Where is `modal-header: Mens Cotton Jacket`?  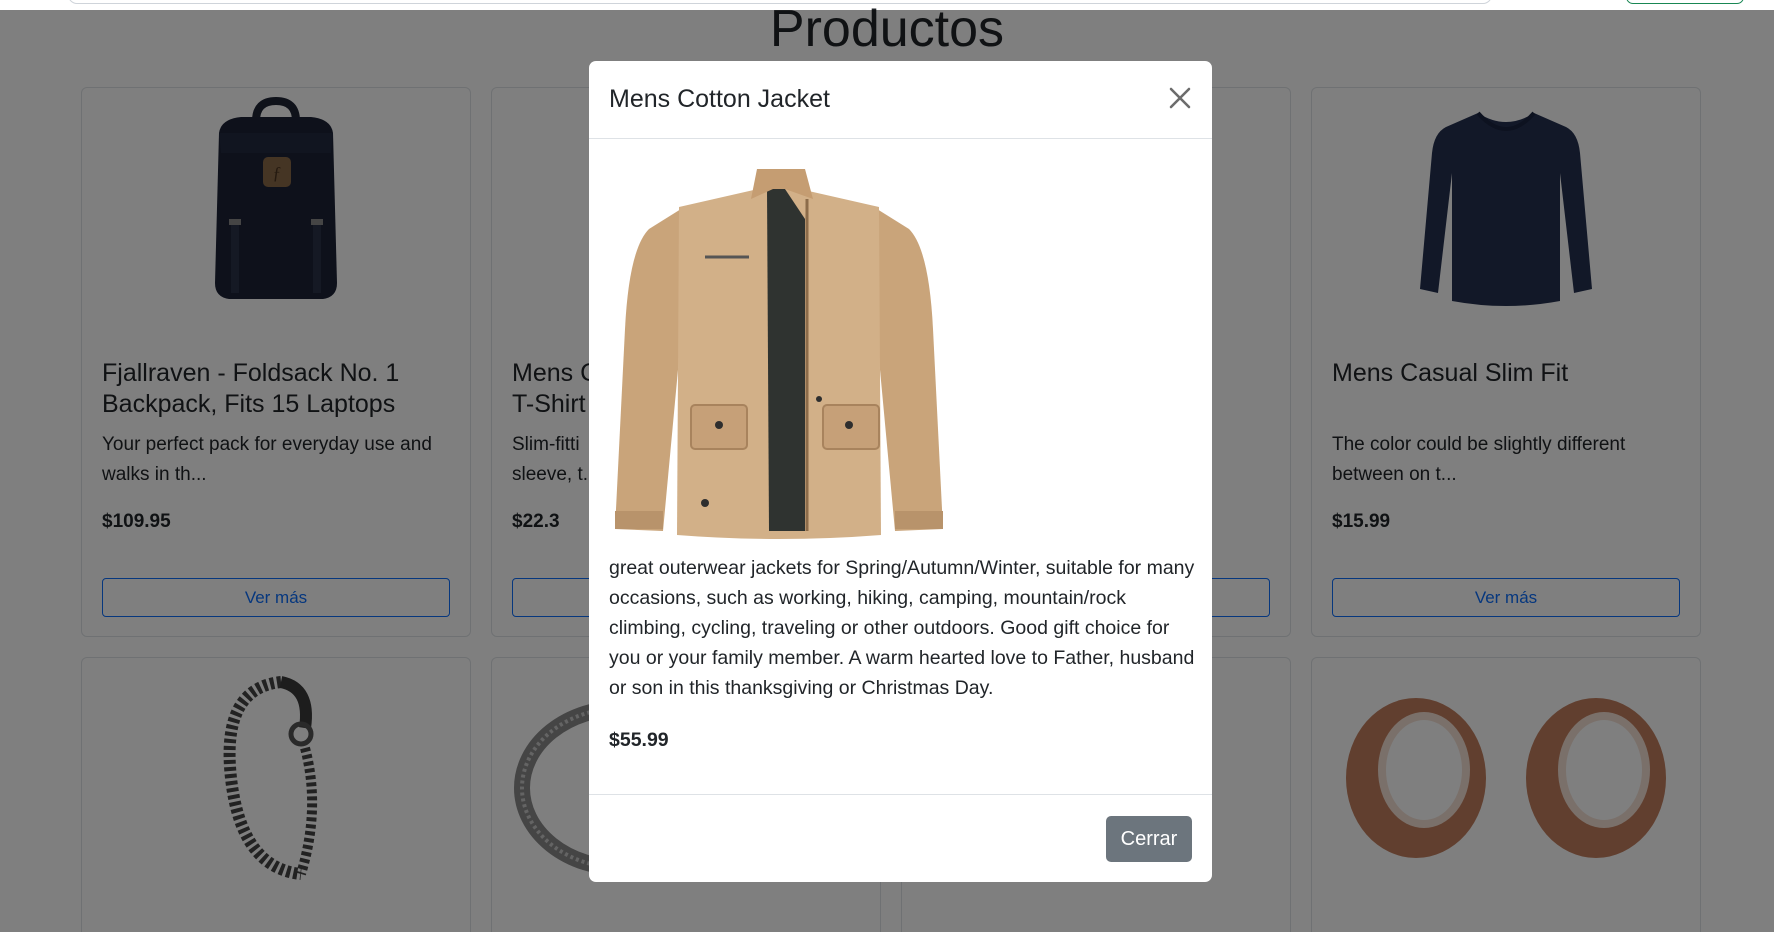
modal-header: Mens Cotton Jacket is located at coordinates (900, 100).